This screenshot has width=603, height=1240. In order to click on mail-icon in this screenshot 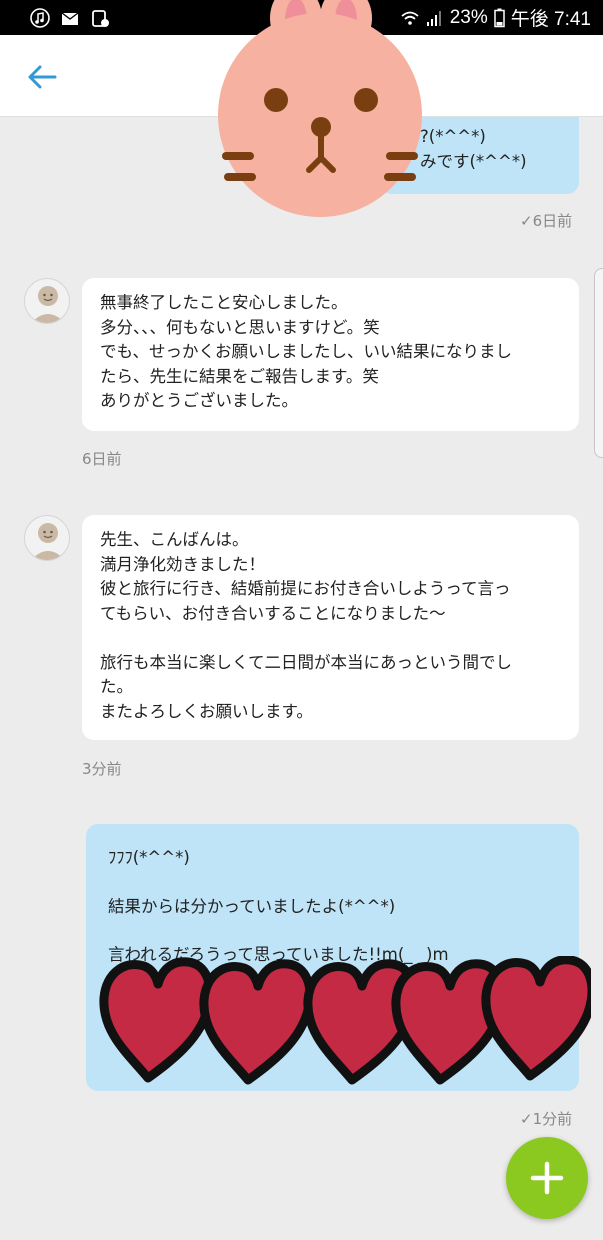, I will do `click(70, 18)`.